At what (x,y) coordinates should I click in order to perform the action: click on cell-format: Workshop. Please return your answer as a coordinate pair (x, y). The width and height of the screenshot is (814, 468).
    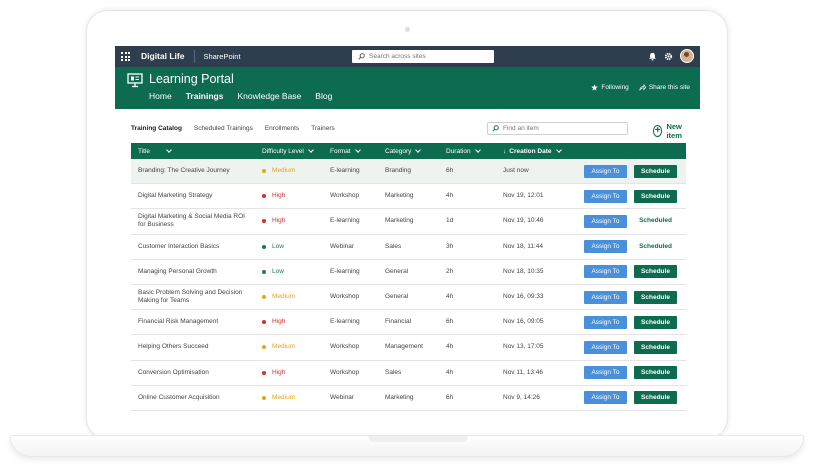
    Looking at the image, I should click on (345, 196).